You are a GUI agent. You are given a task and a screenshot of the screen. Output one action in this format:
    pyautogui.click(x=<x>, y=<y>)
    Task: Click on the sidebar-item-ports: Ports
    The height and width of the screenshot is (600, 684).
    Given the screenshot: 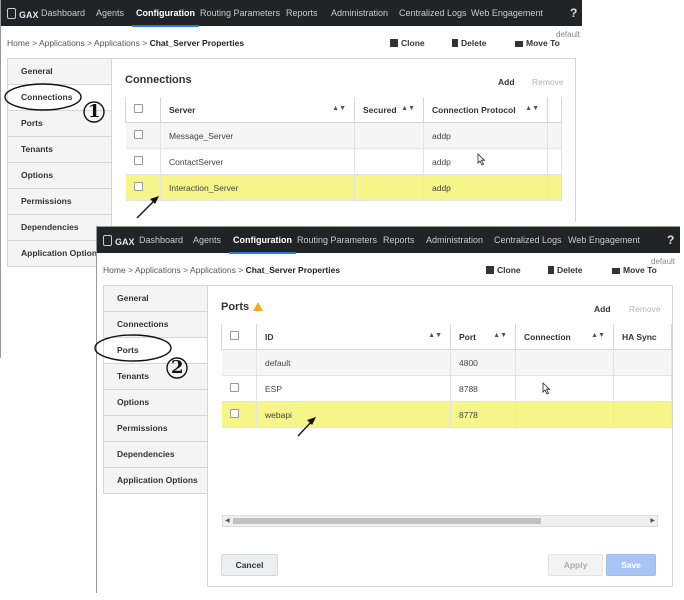 What is the action you would take?
    pyautogui.click(x=156, y=351)
    